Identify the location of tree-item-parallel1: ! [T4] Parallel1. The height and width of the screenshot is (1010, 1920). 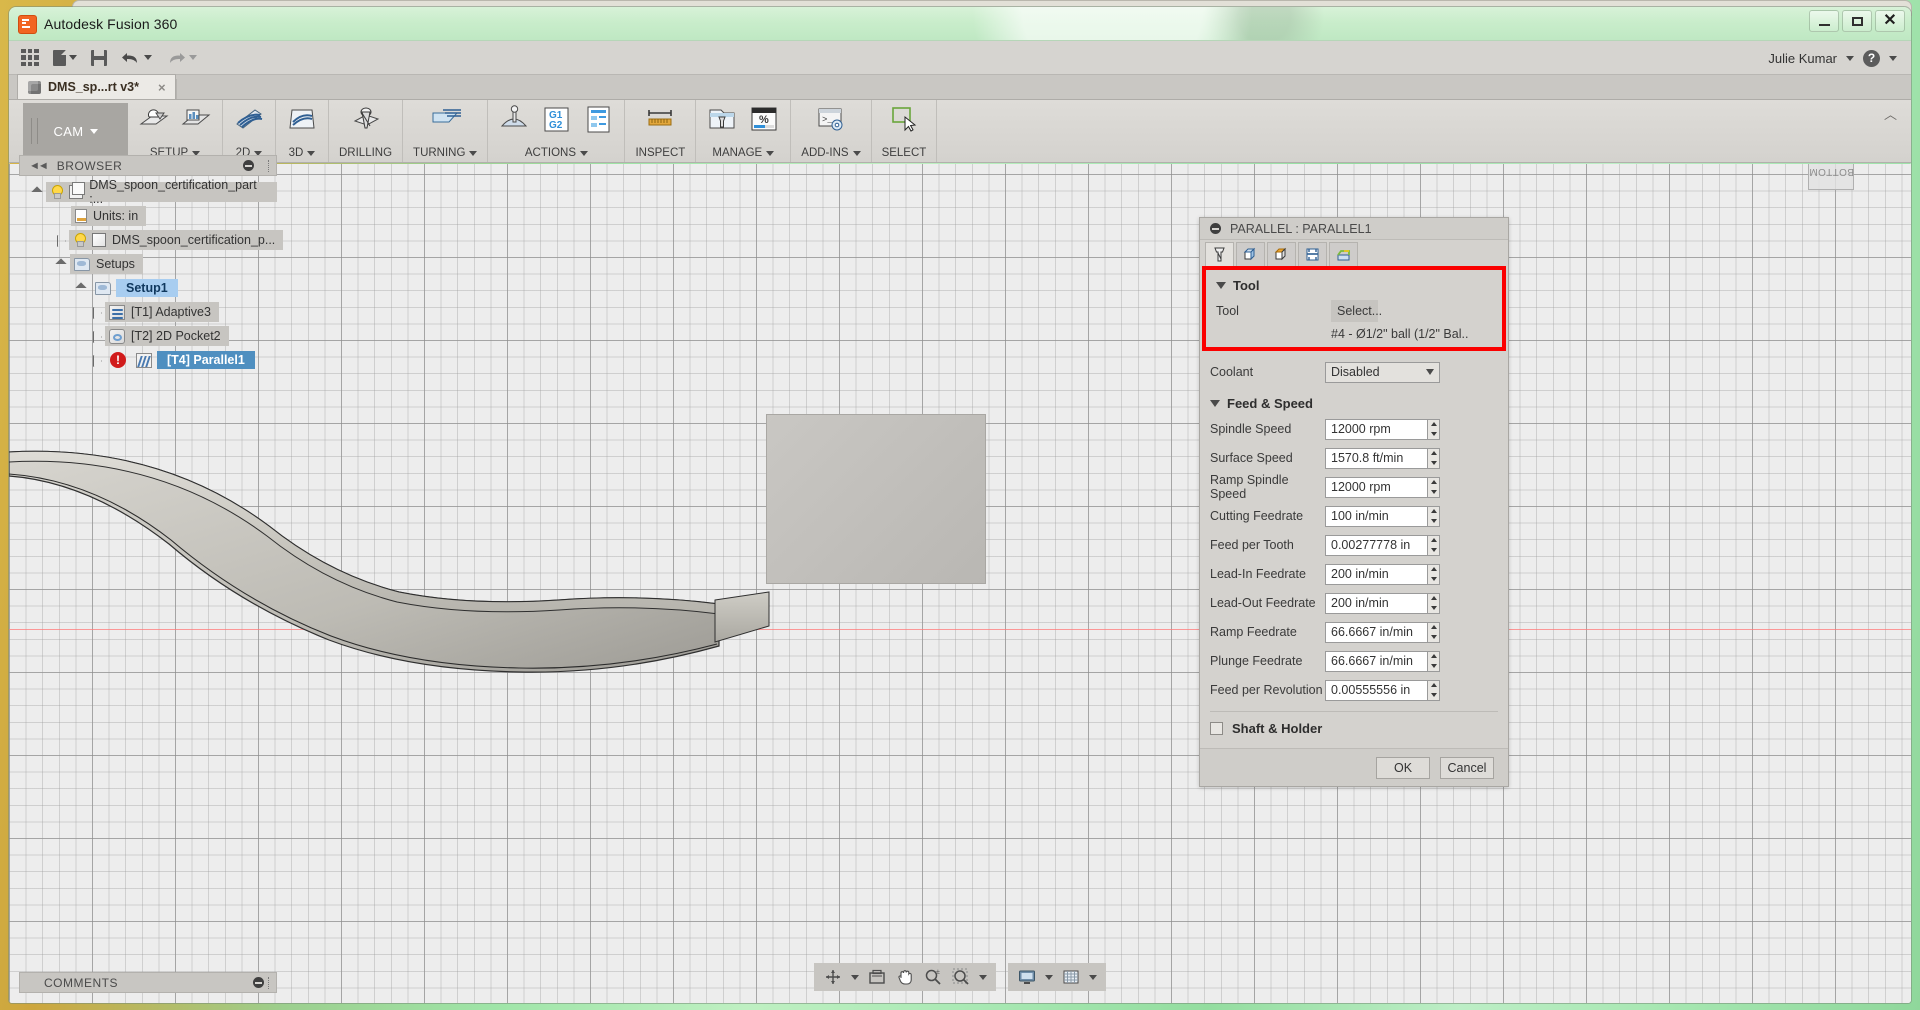
(148, 360).